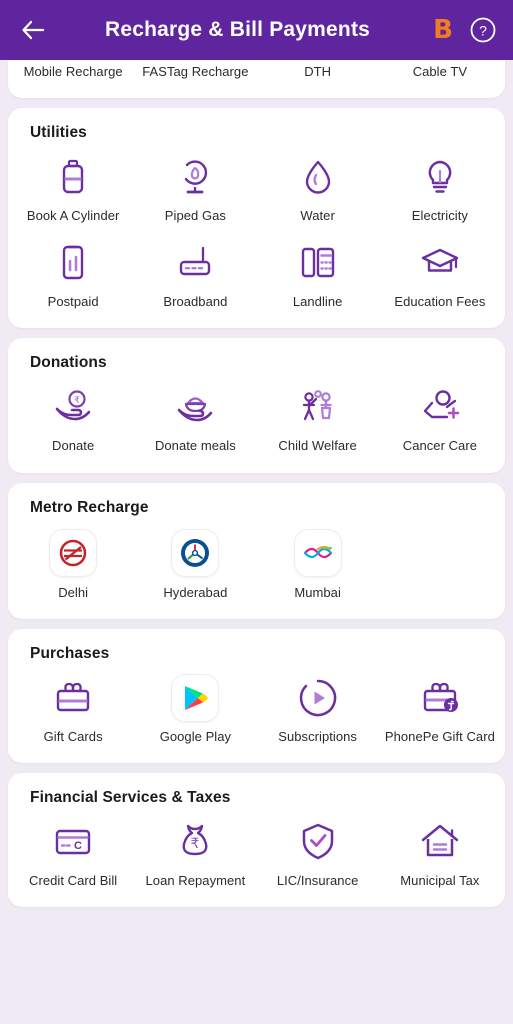  What do you see at coordinates (318, 177) in the screenshot?
I see `water-drop-icon` at bounding box center [318, 177].